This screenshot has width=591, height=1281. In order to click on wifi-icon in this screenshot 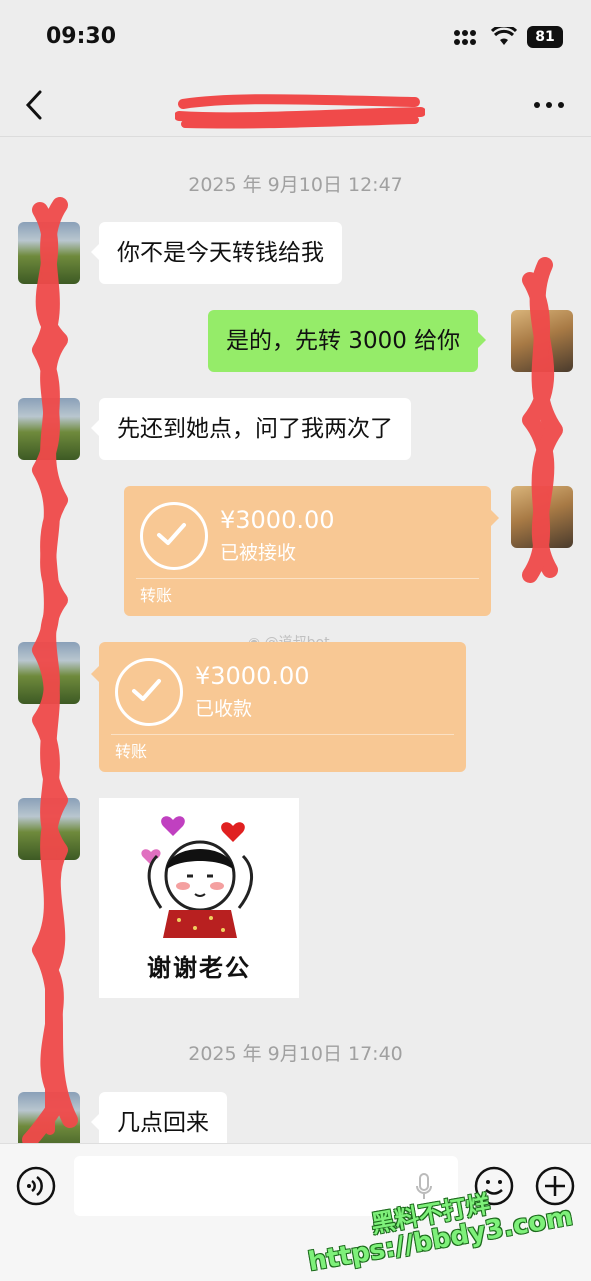, I will do `click(504, 36)`.